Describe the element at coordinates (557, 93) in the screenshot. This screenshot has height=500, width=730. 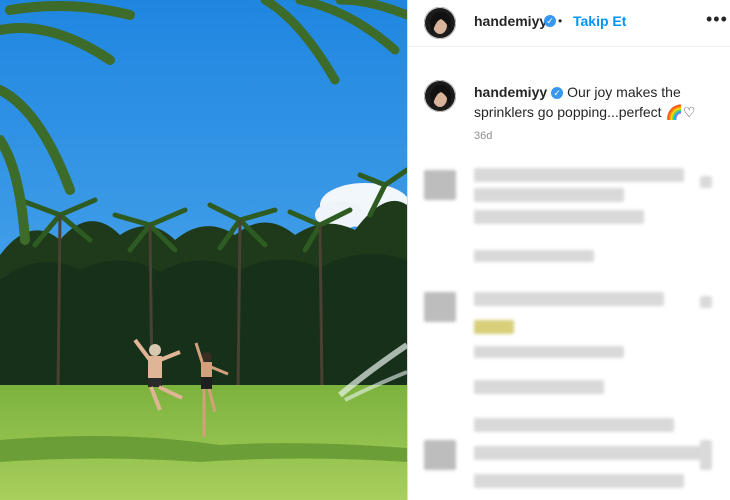
I see `caption-verified-badge-icon: ✓` at that location.